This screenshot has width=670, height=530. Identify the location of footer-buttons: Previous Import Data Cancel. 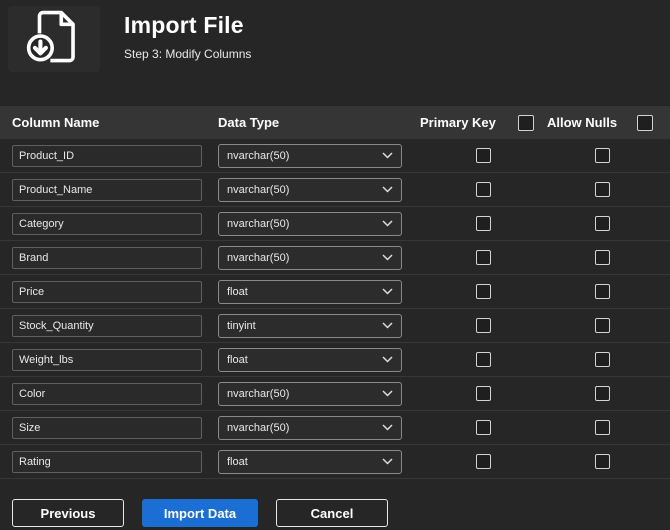
(335, 513).